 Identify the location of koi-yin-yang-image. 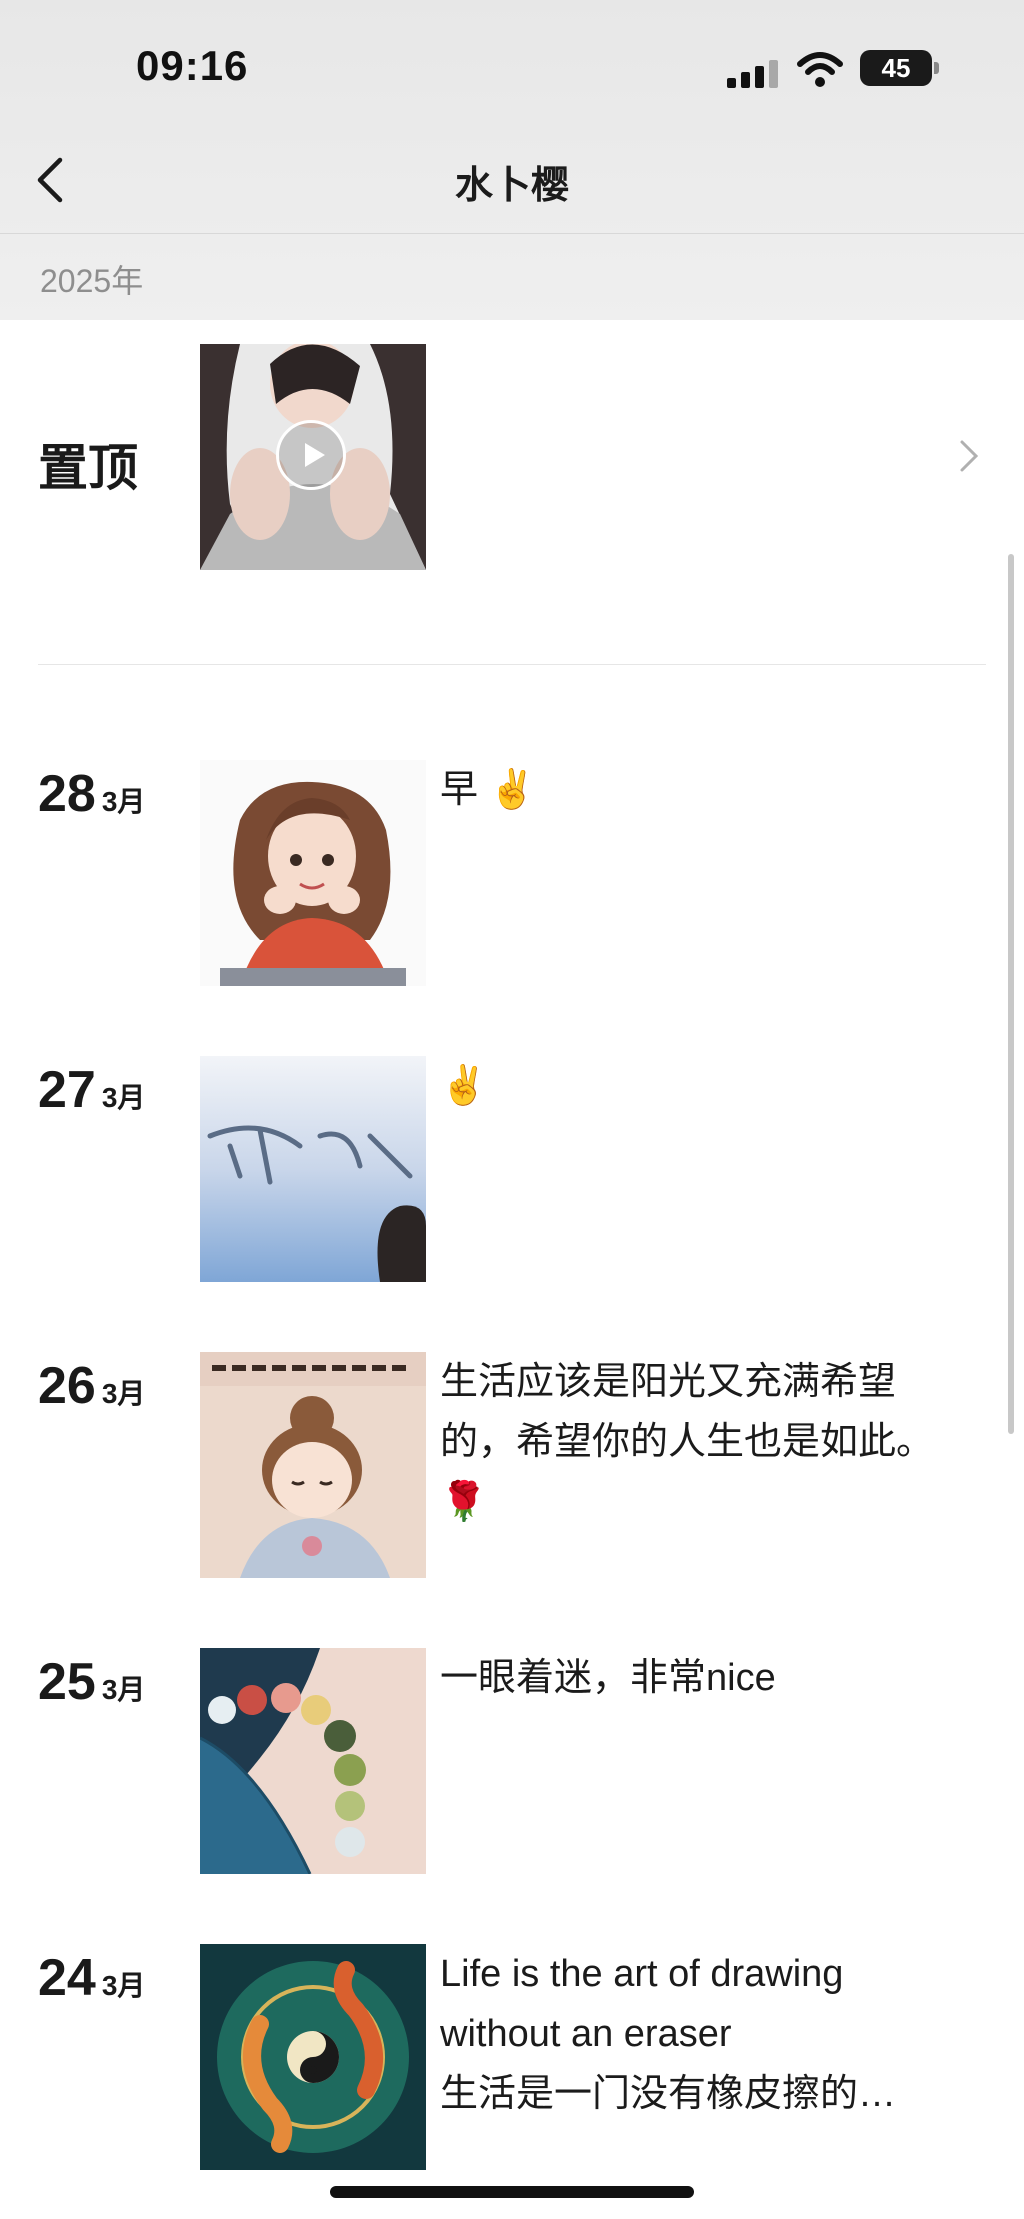
(313, 2057).